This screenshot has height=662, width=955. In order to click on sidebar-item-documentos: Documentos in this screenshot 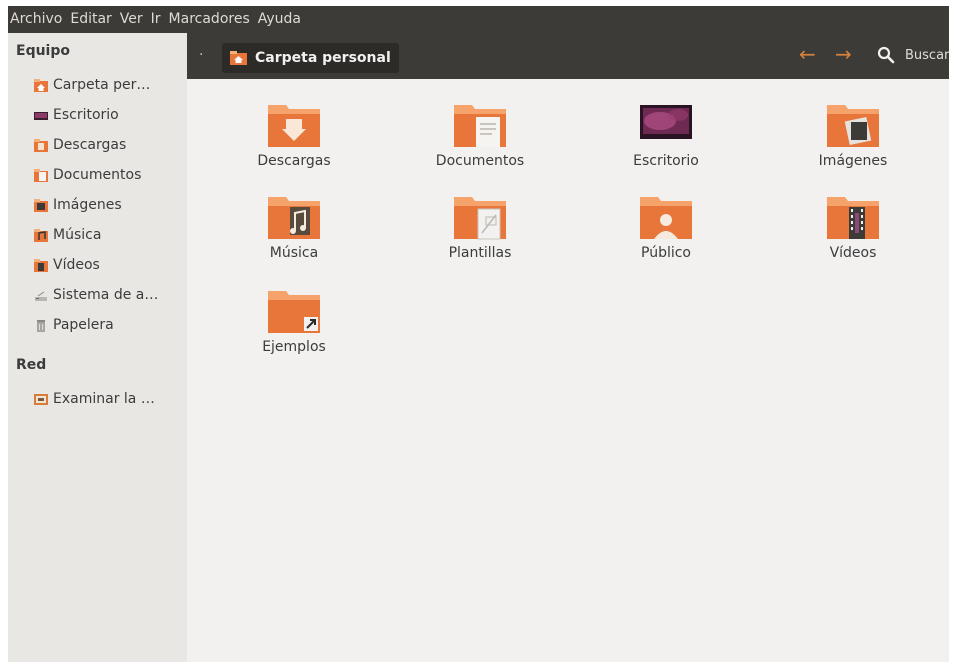, I will do `click(109, 175)`.